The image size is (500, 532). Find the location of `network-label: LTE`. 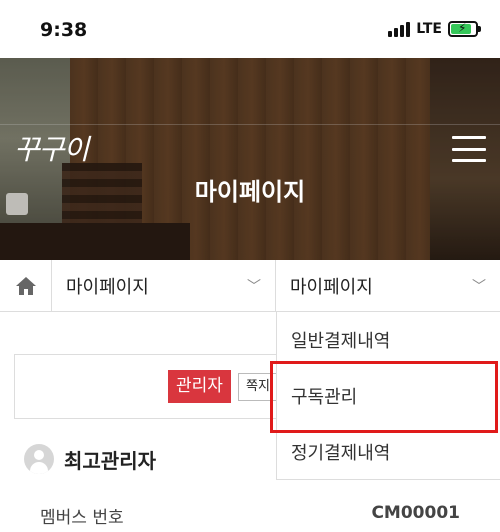

network-label: LTE is located at coordinates (429, 29).